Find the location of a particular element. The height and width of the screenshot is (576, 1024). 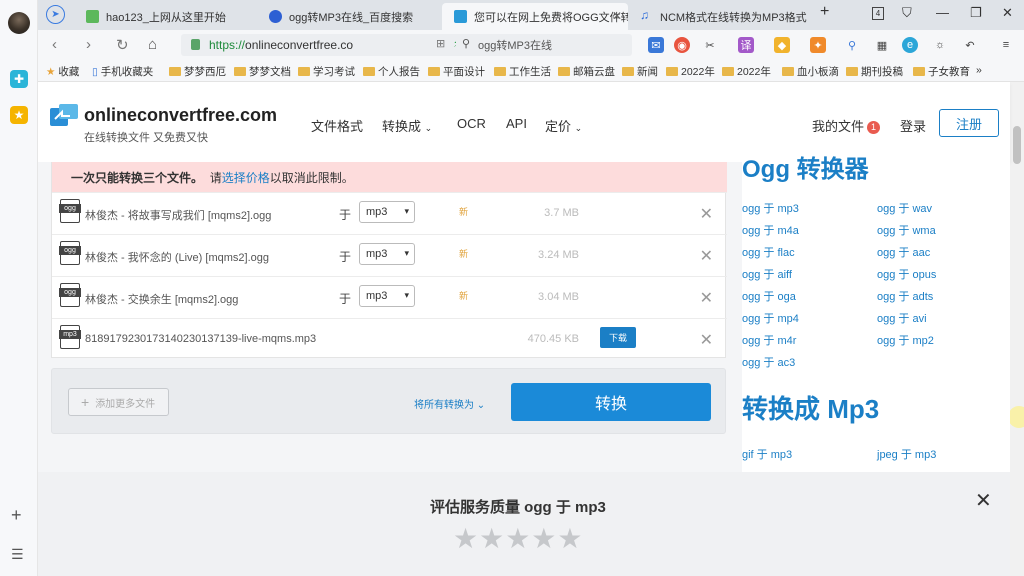

pricing-link: 选择价格 is located at coordinates (246, 177).